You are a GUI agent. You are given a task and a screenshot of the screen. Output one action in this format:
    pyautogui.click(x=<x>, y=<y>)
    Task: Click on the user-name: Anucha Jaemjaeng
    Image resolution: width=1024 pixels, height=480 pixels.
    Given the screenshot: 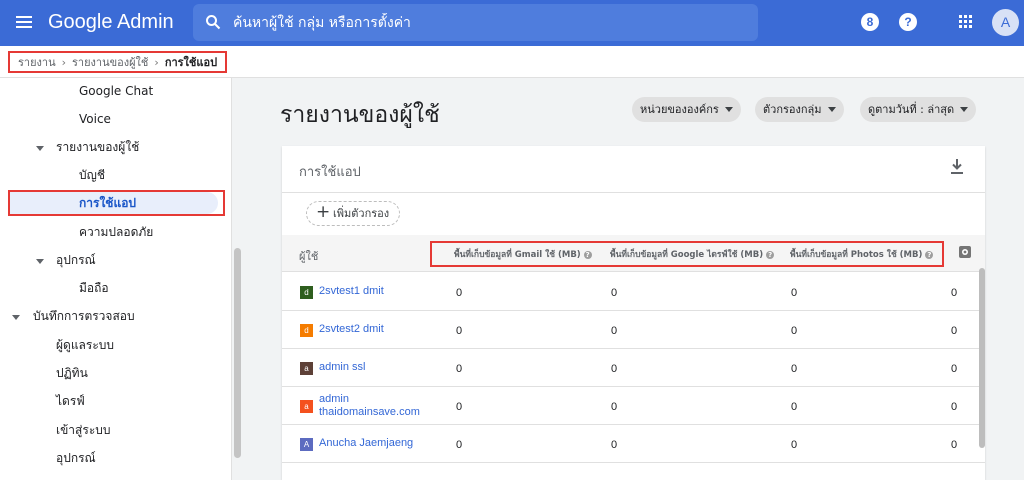 What is the action you would take?
    pyautogui.click(x=366, y=443)
    